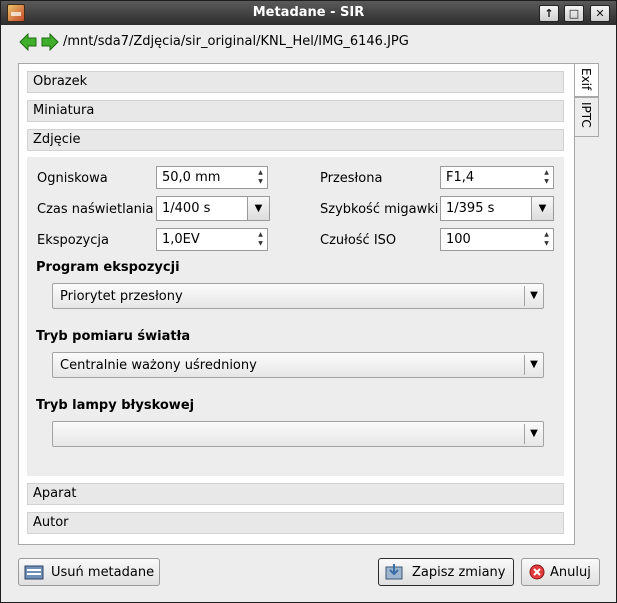 This screenshot has width=617, height=603. What do you see at coordinates (497, 208) in the screenshot?
I see `shutter-speed-combo: 1/395 s ▼` at bounding box center [497, 208].